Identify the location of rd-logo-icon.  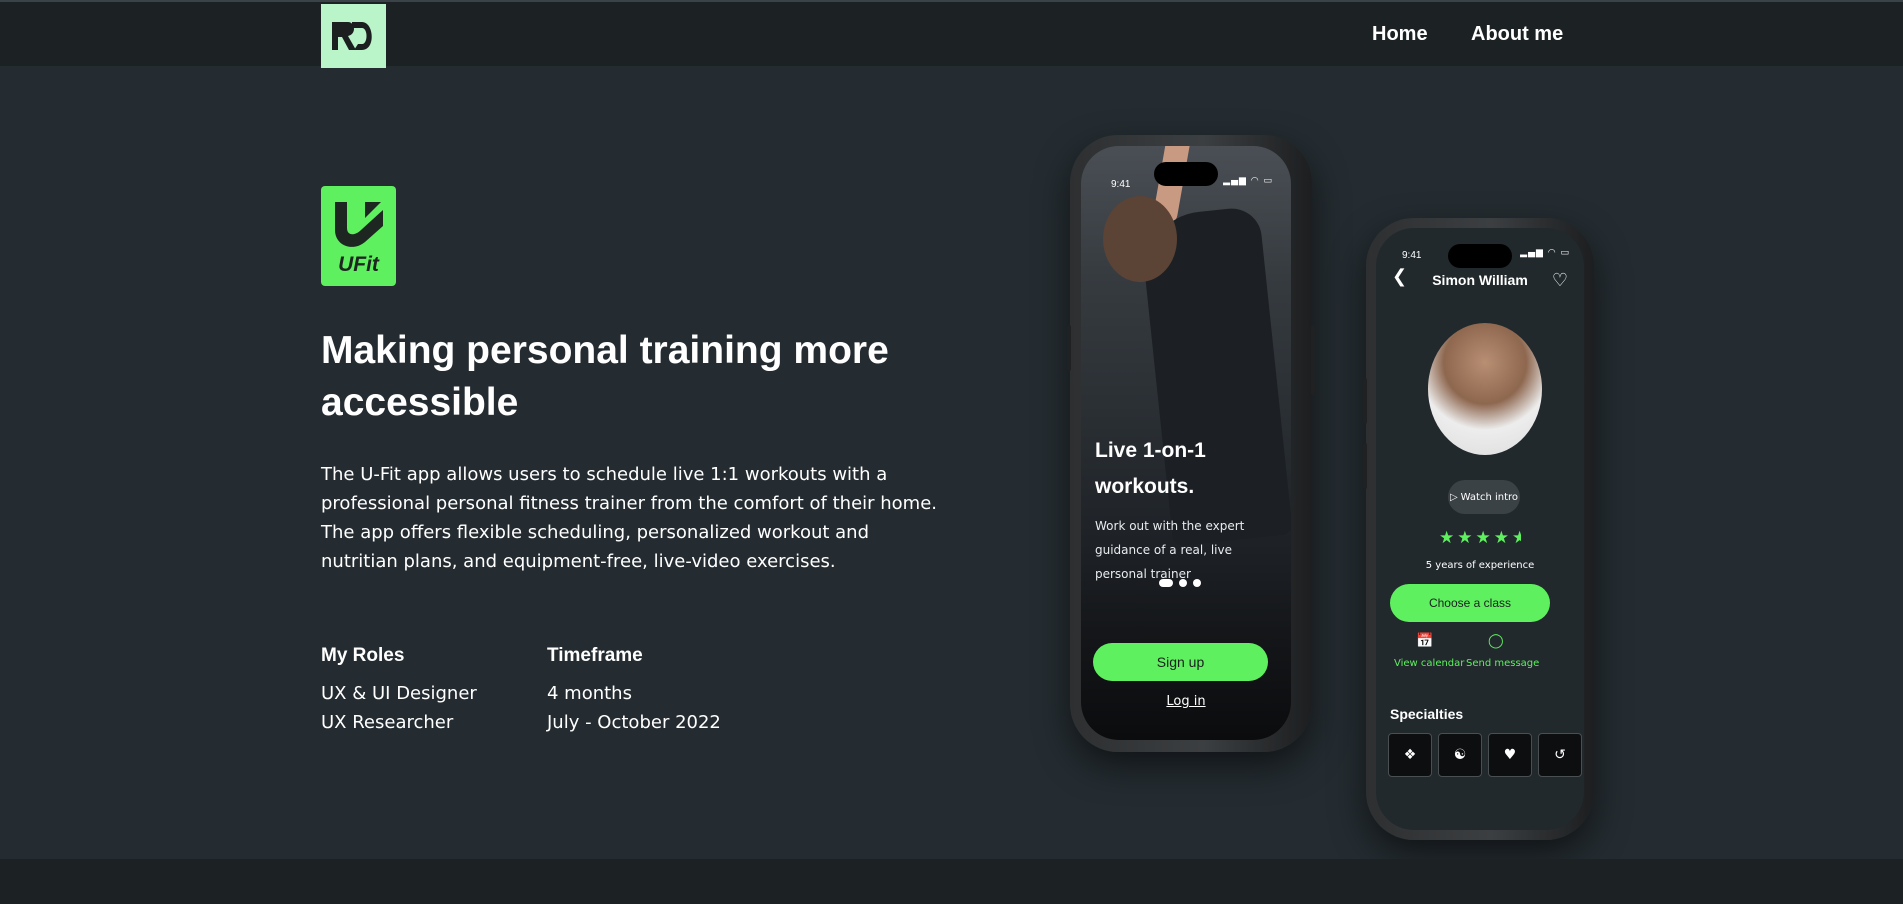
(351, 36).